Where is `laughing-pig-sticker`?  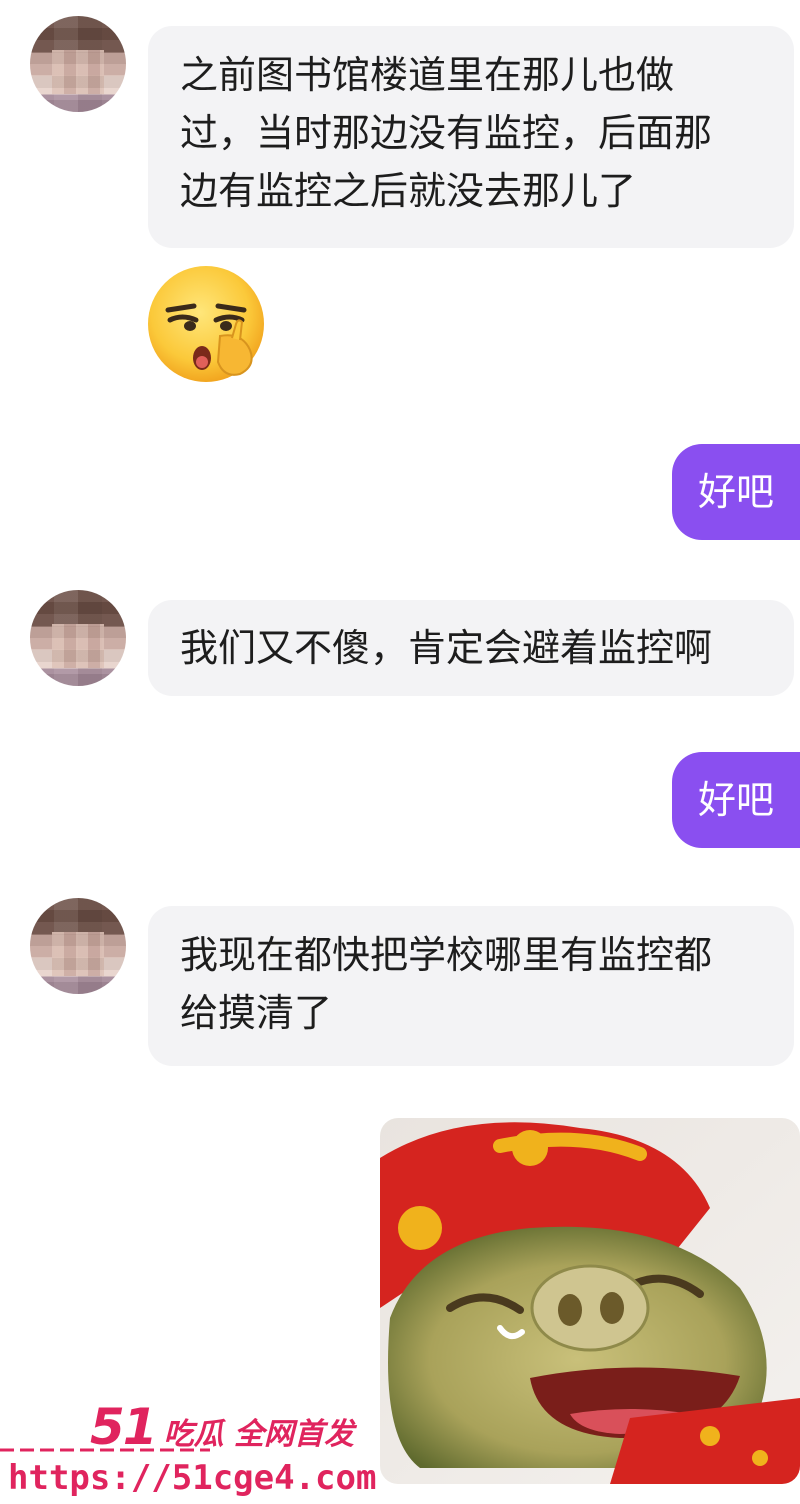
laughing-pig-sticker is located at coordinates (590, 1301).